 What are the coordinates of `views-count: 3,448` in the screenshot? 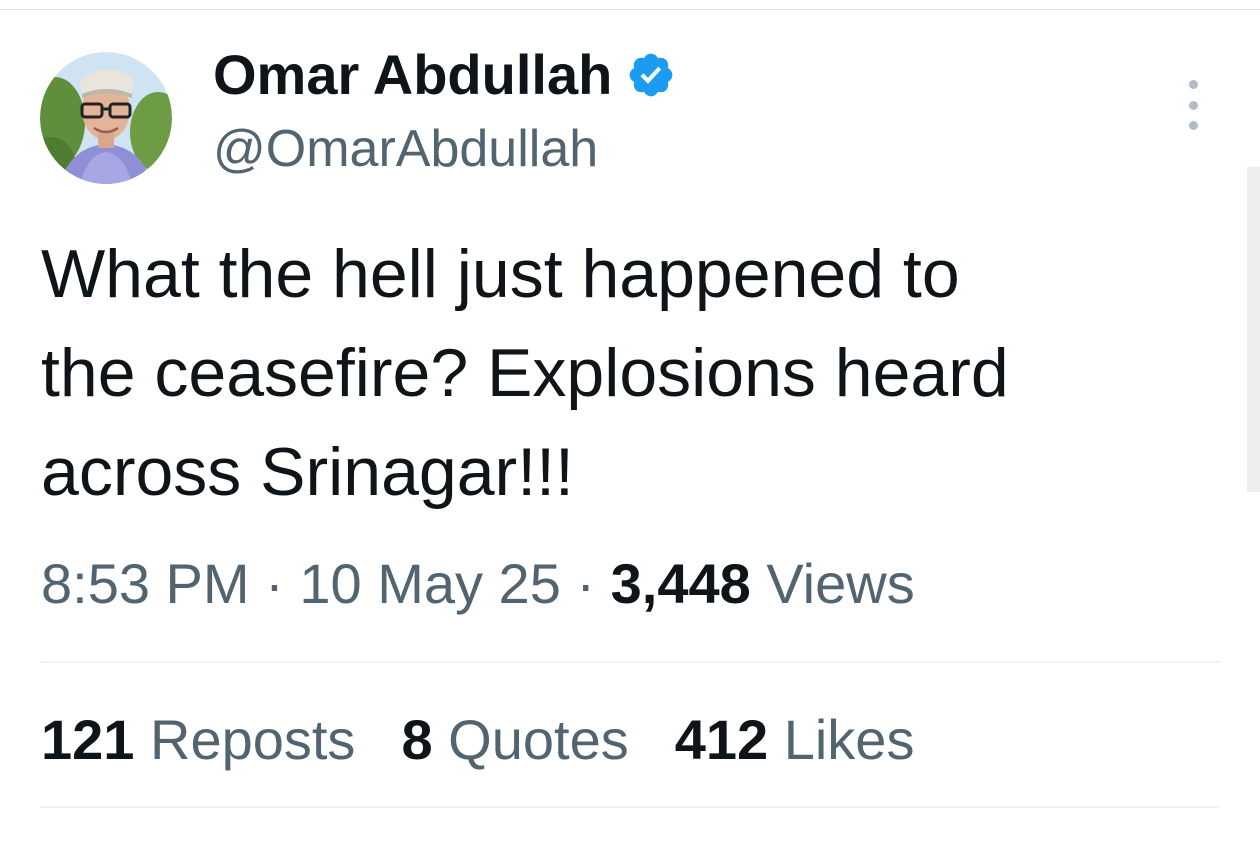 It's located at (680, 583).